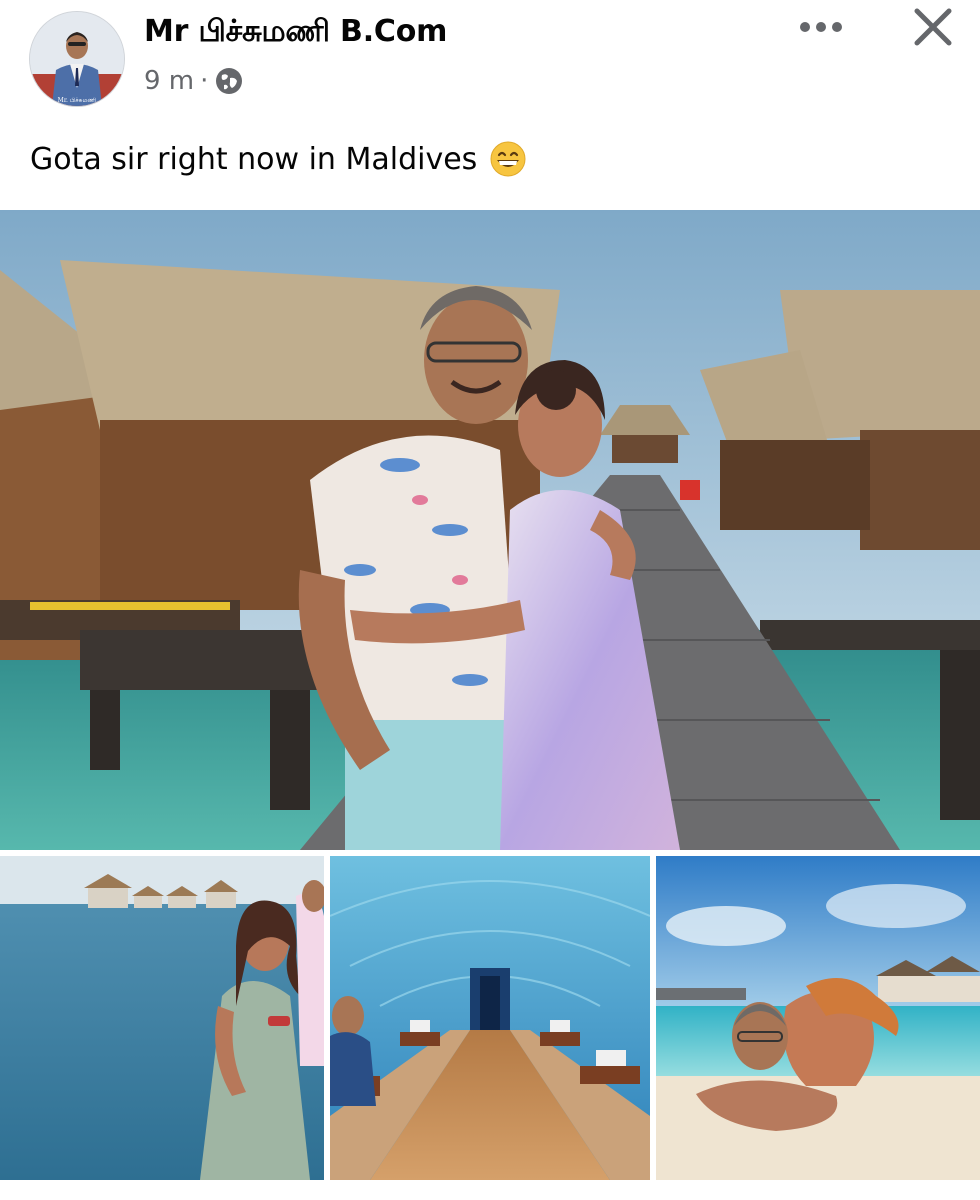 The image size is (980, 1200). What do you see at coordinates (162, 1018) in the screenshot?
I see `sea-photo` at bounding box center [162, 1018].